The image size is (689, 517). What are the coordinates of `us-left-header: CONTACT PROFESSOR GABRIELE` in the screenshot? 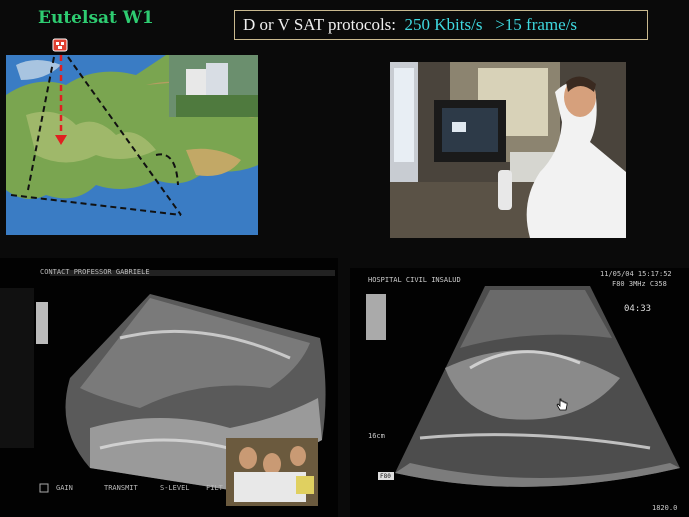 It's located at (95, 272).